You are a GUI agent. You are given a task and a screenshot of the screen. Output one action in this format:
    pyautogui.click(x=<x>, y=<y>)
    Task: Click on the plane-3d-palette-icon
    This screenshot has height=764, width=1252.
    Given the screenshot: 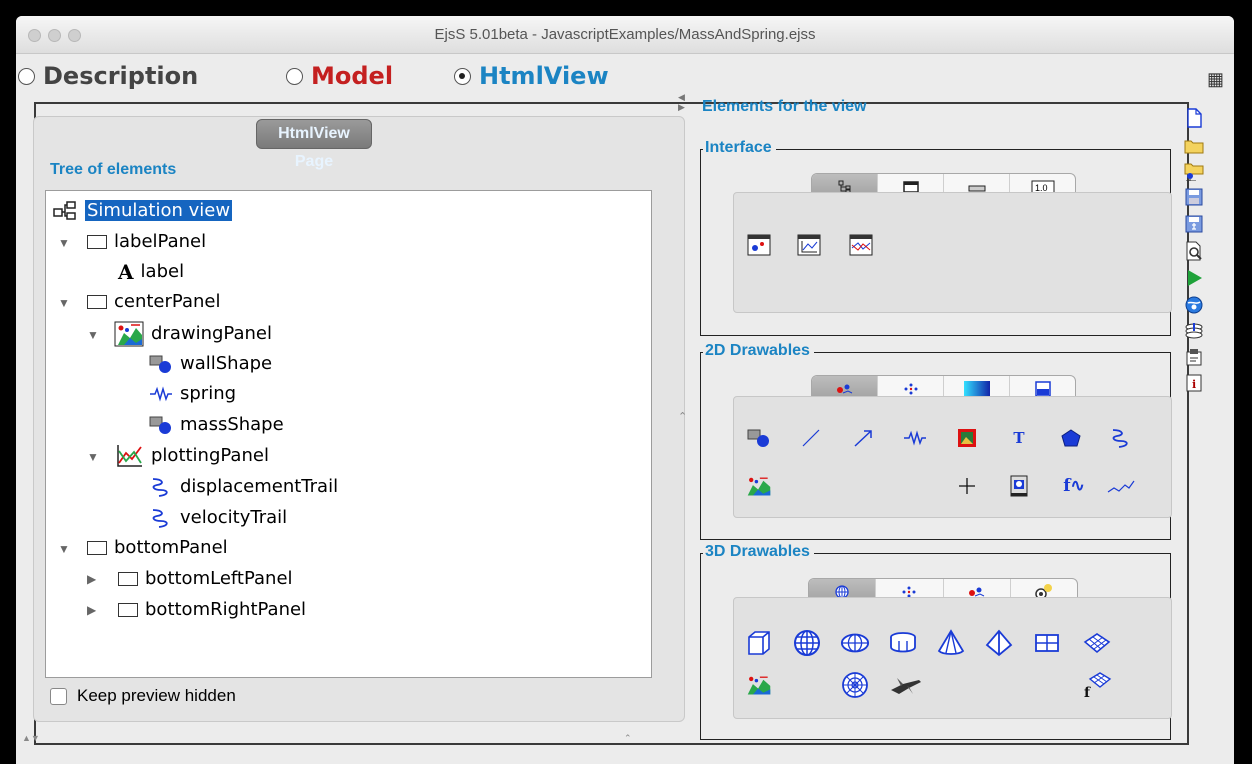 What is the action you would take?
    pyautogui.click(x=1047, y=643)
    